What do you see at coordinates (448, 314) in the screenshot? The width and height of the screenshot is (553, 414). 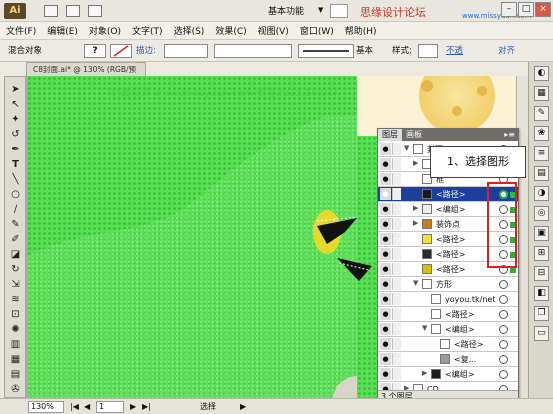 I see `layer-row: ● <路径>` at bounding box center [448, 314].